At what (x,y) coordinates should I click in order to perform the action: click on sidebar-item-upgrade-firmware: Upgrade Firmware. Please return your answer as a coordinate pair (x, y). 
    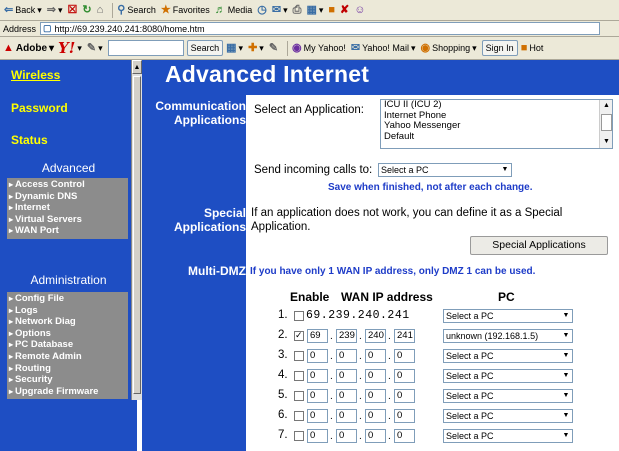
    Looking at the image, I should click on (67, 392).